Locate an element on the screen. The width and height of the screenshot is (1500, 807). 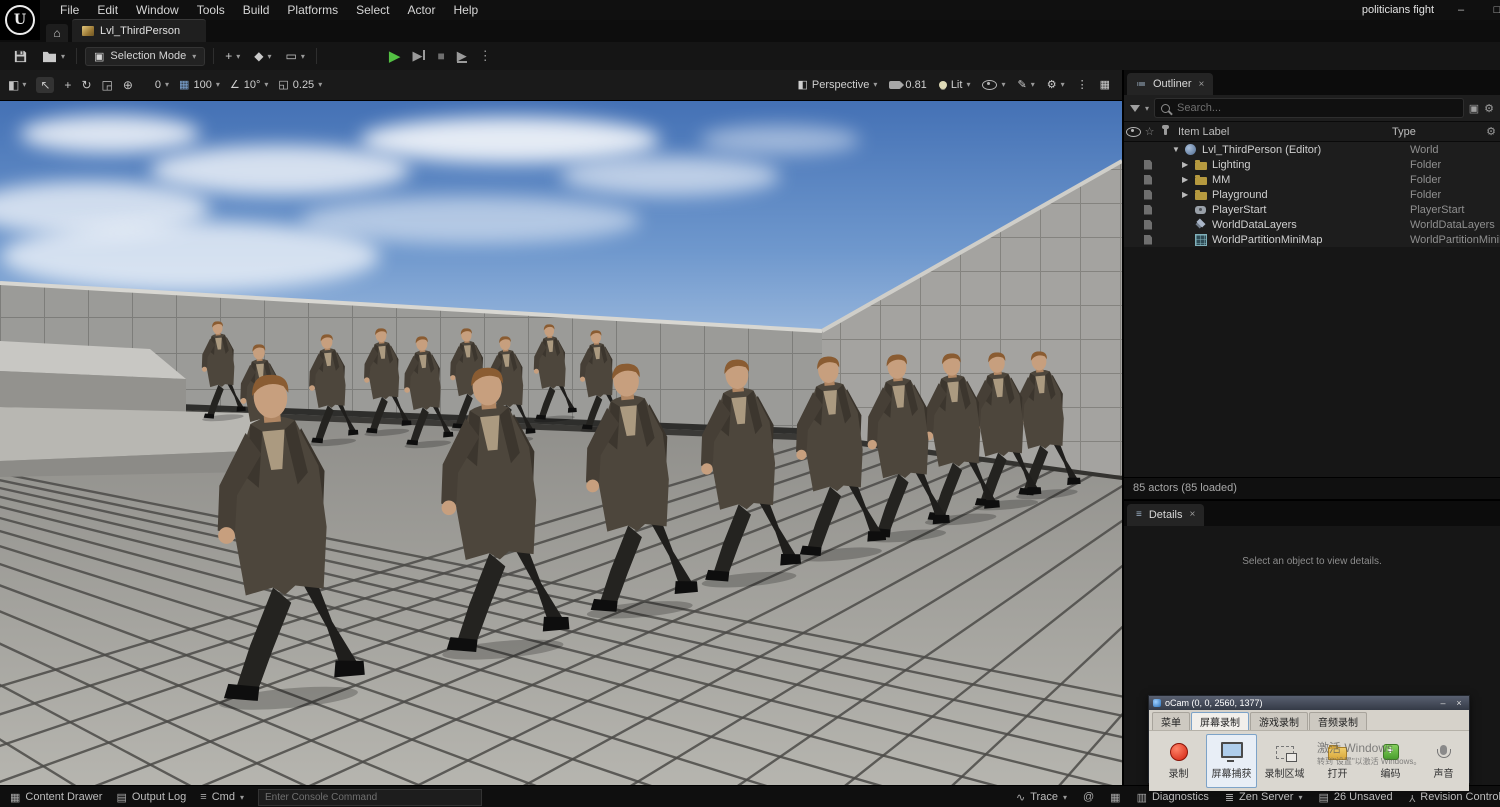
outliner-close-icon: × is located at coordinates (1202, 84).